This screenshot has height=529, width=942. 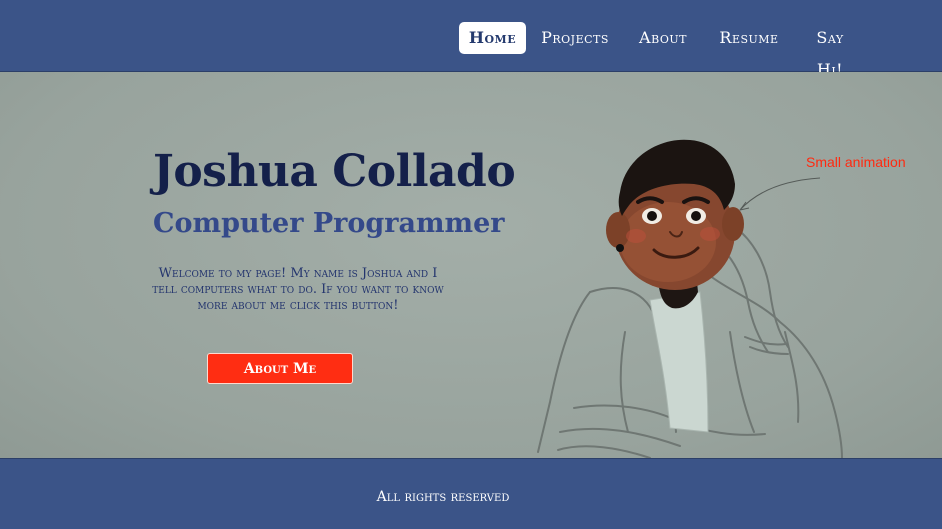 What do you see at coordinates (329, 223) in the screenshot?
I see `hero-subtitle: Computer Programmer` at bounding box center [329, 223].